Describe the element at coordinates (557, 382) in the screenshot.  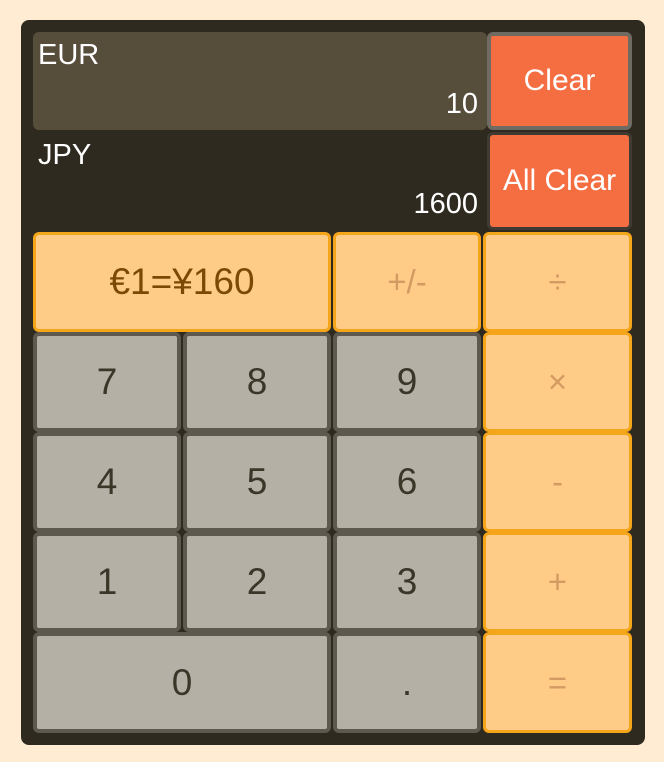
I see `multiply-button: ×` at that location.